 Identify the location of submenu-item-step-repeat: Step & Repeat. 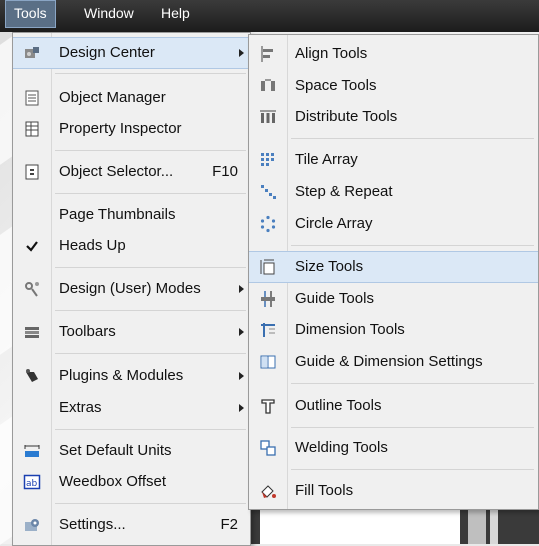
(393, 192).